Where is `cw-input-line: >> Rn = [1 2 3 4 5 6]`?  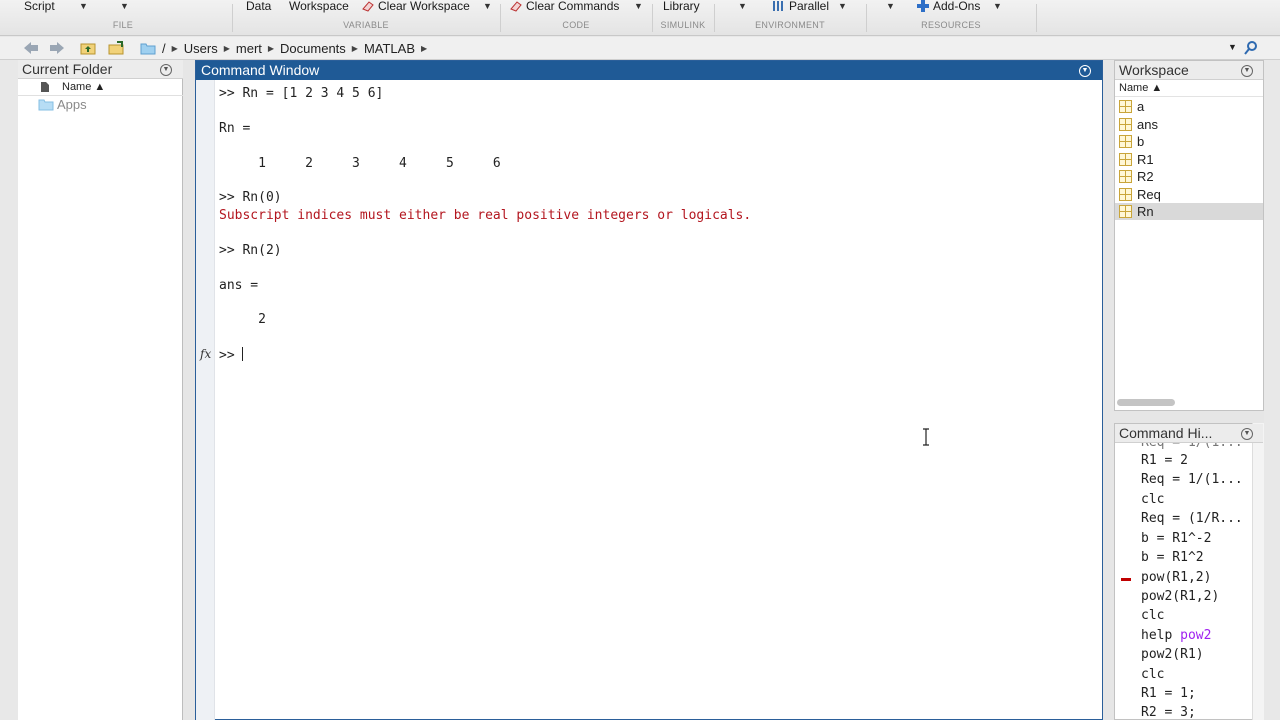 cw-input-line: >> Rn = [1 2 3 4 5 6] is located at coordinates (301, 93).